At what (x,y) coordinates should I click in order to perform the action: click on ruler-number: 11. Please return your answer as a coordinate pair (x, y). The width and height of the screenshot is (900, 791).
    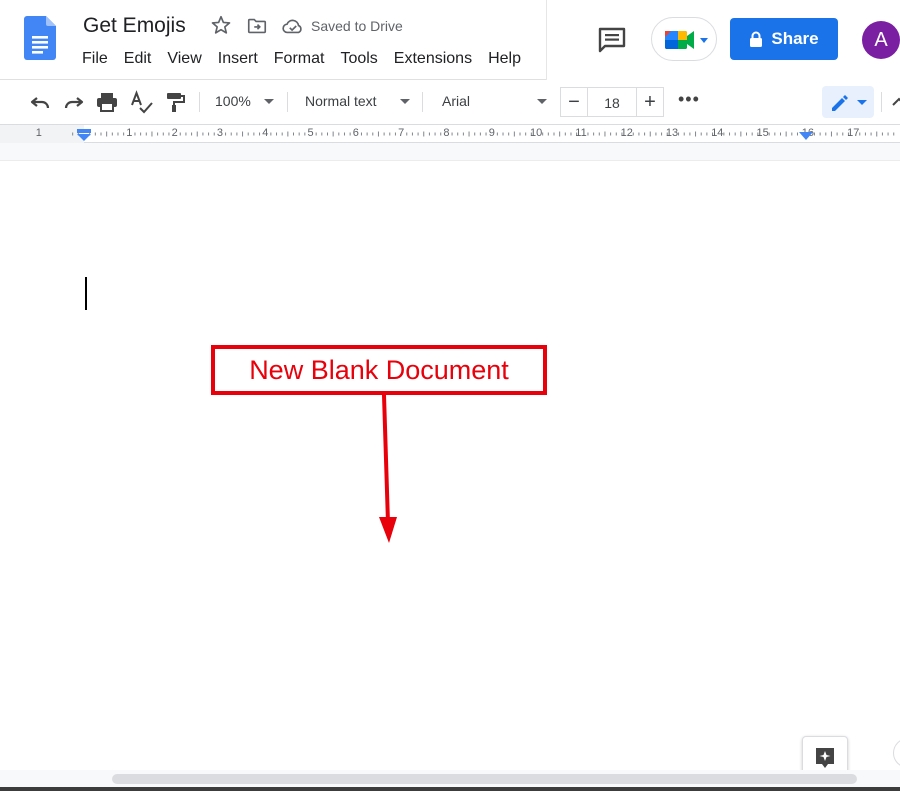
    Looking at the image, I should click on (581, 133).